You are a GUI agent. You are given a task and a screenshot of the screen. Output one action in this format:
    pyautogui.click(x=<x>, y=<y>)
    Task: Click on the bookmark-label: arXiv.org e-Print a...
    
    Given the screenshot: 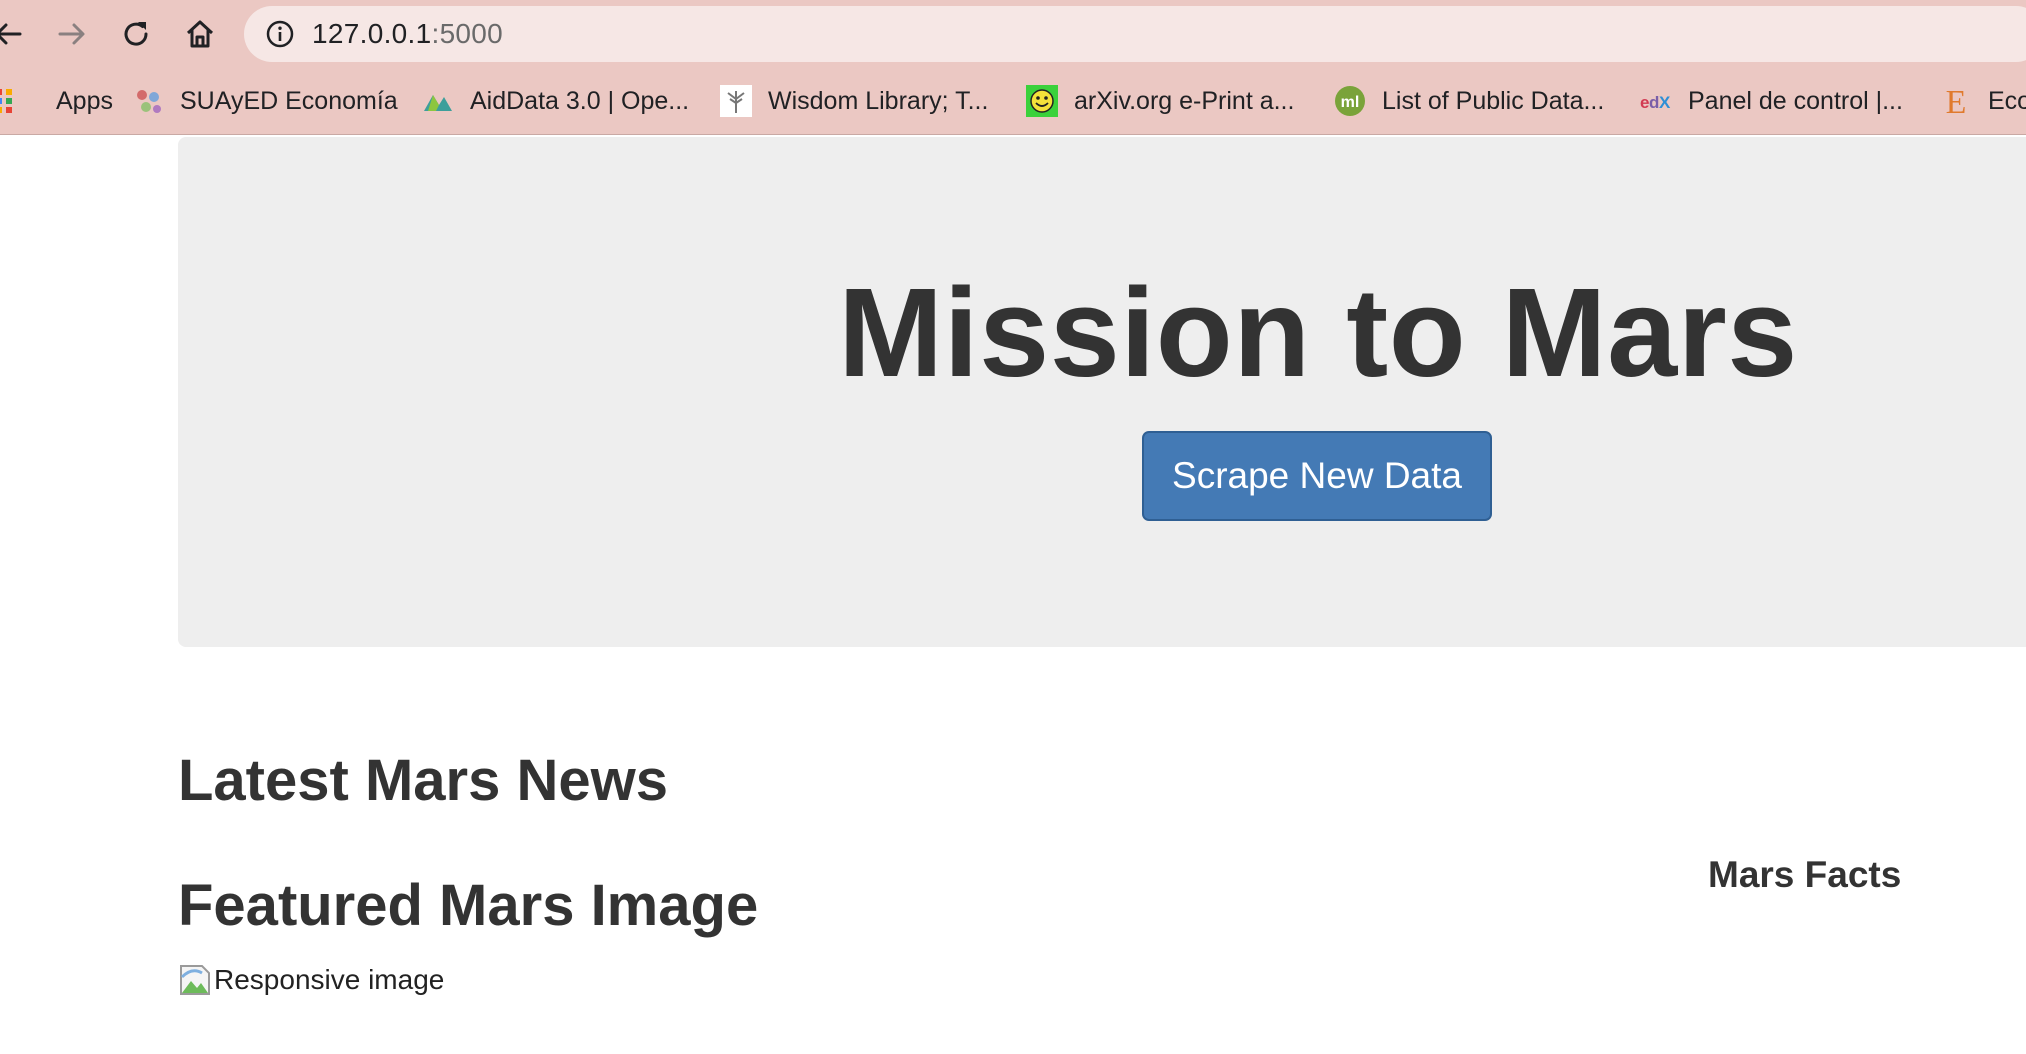 What is the action you would take?
    pyautogui.click(x=1184, y=100)
    